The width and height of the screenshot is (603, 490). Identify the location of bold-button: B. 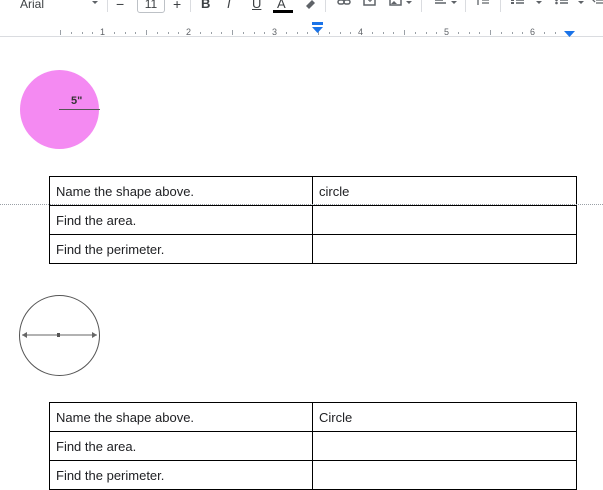
(205, 6).